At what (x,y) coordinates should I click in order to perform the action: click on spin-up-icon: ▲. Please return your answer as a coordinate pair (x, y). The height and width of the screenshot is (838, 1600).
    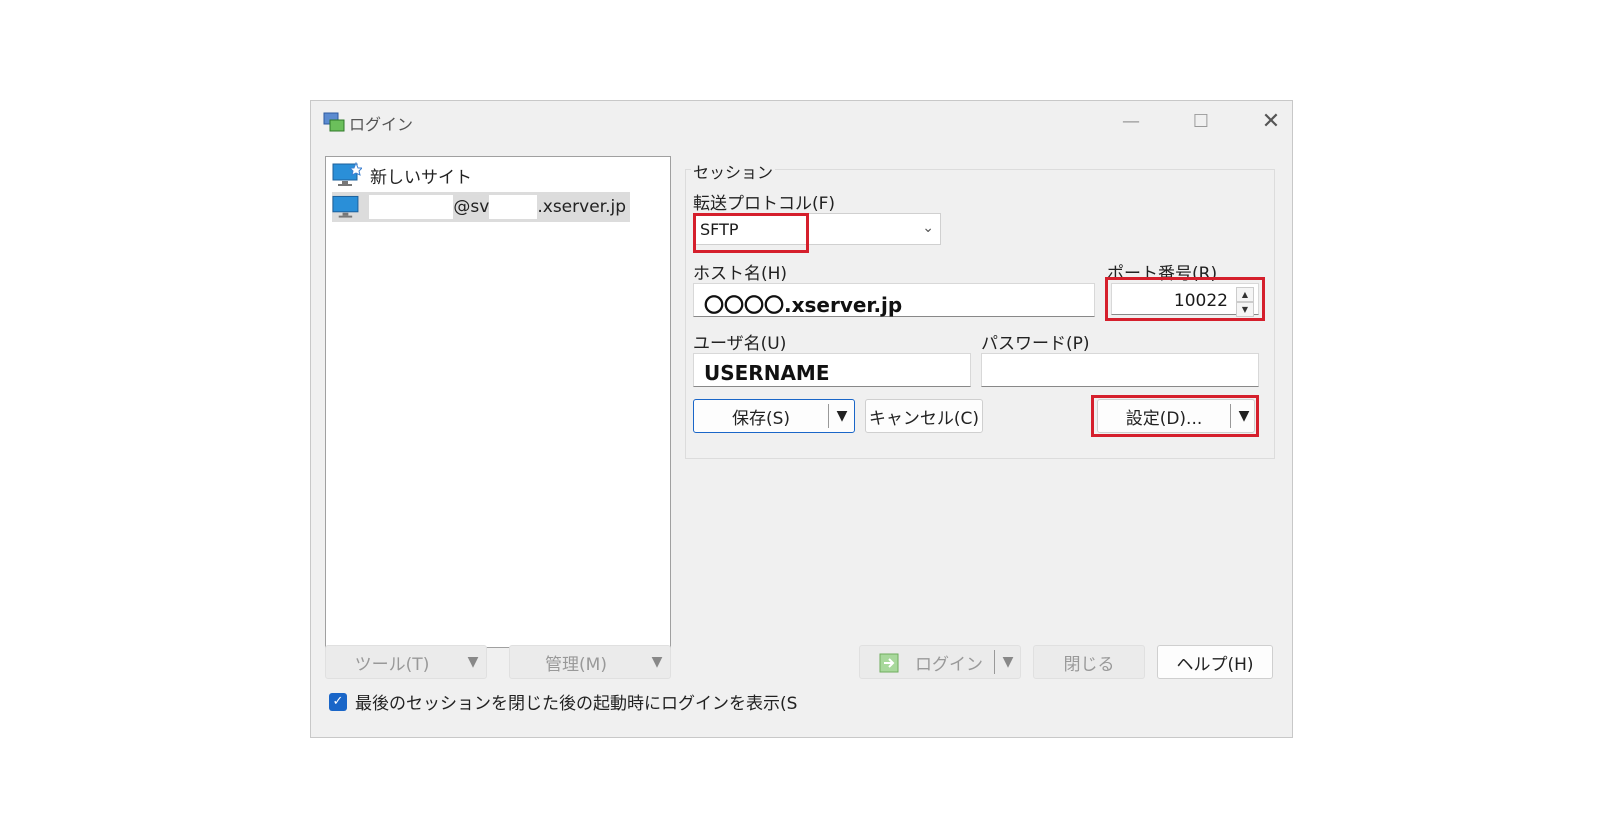
    Looking at the image, I should click on (1245, 294).